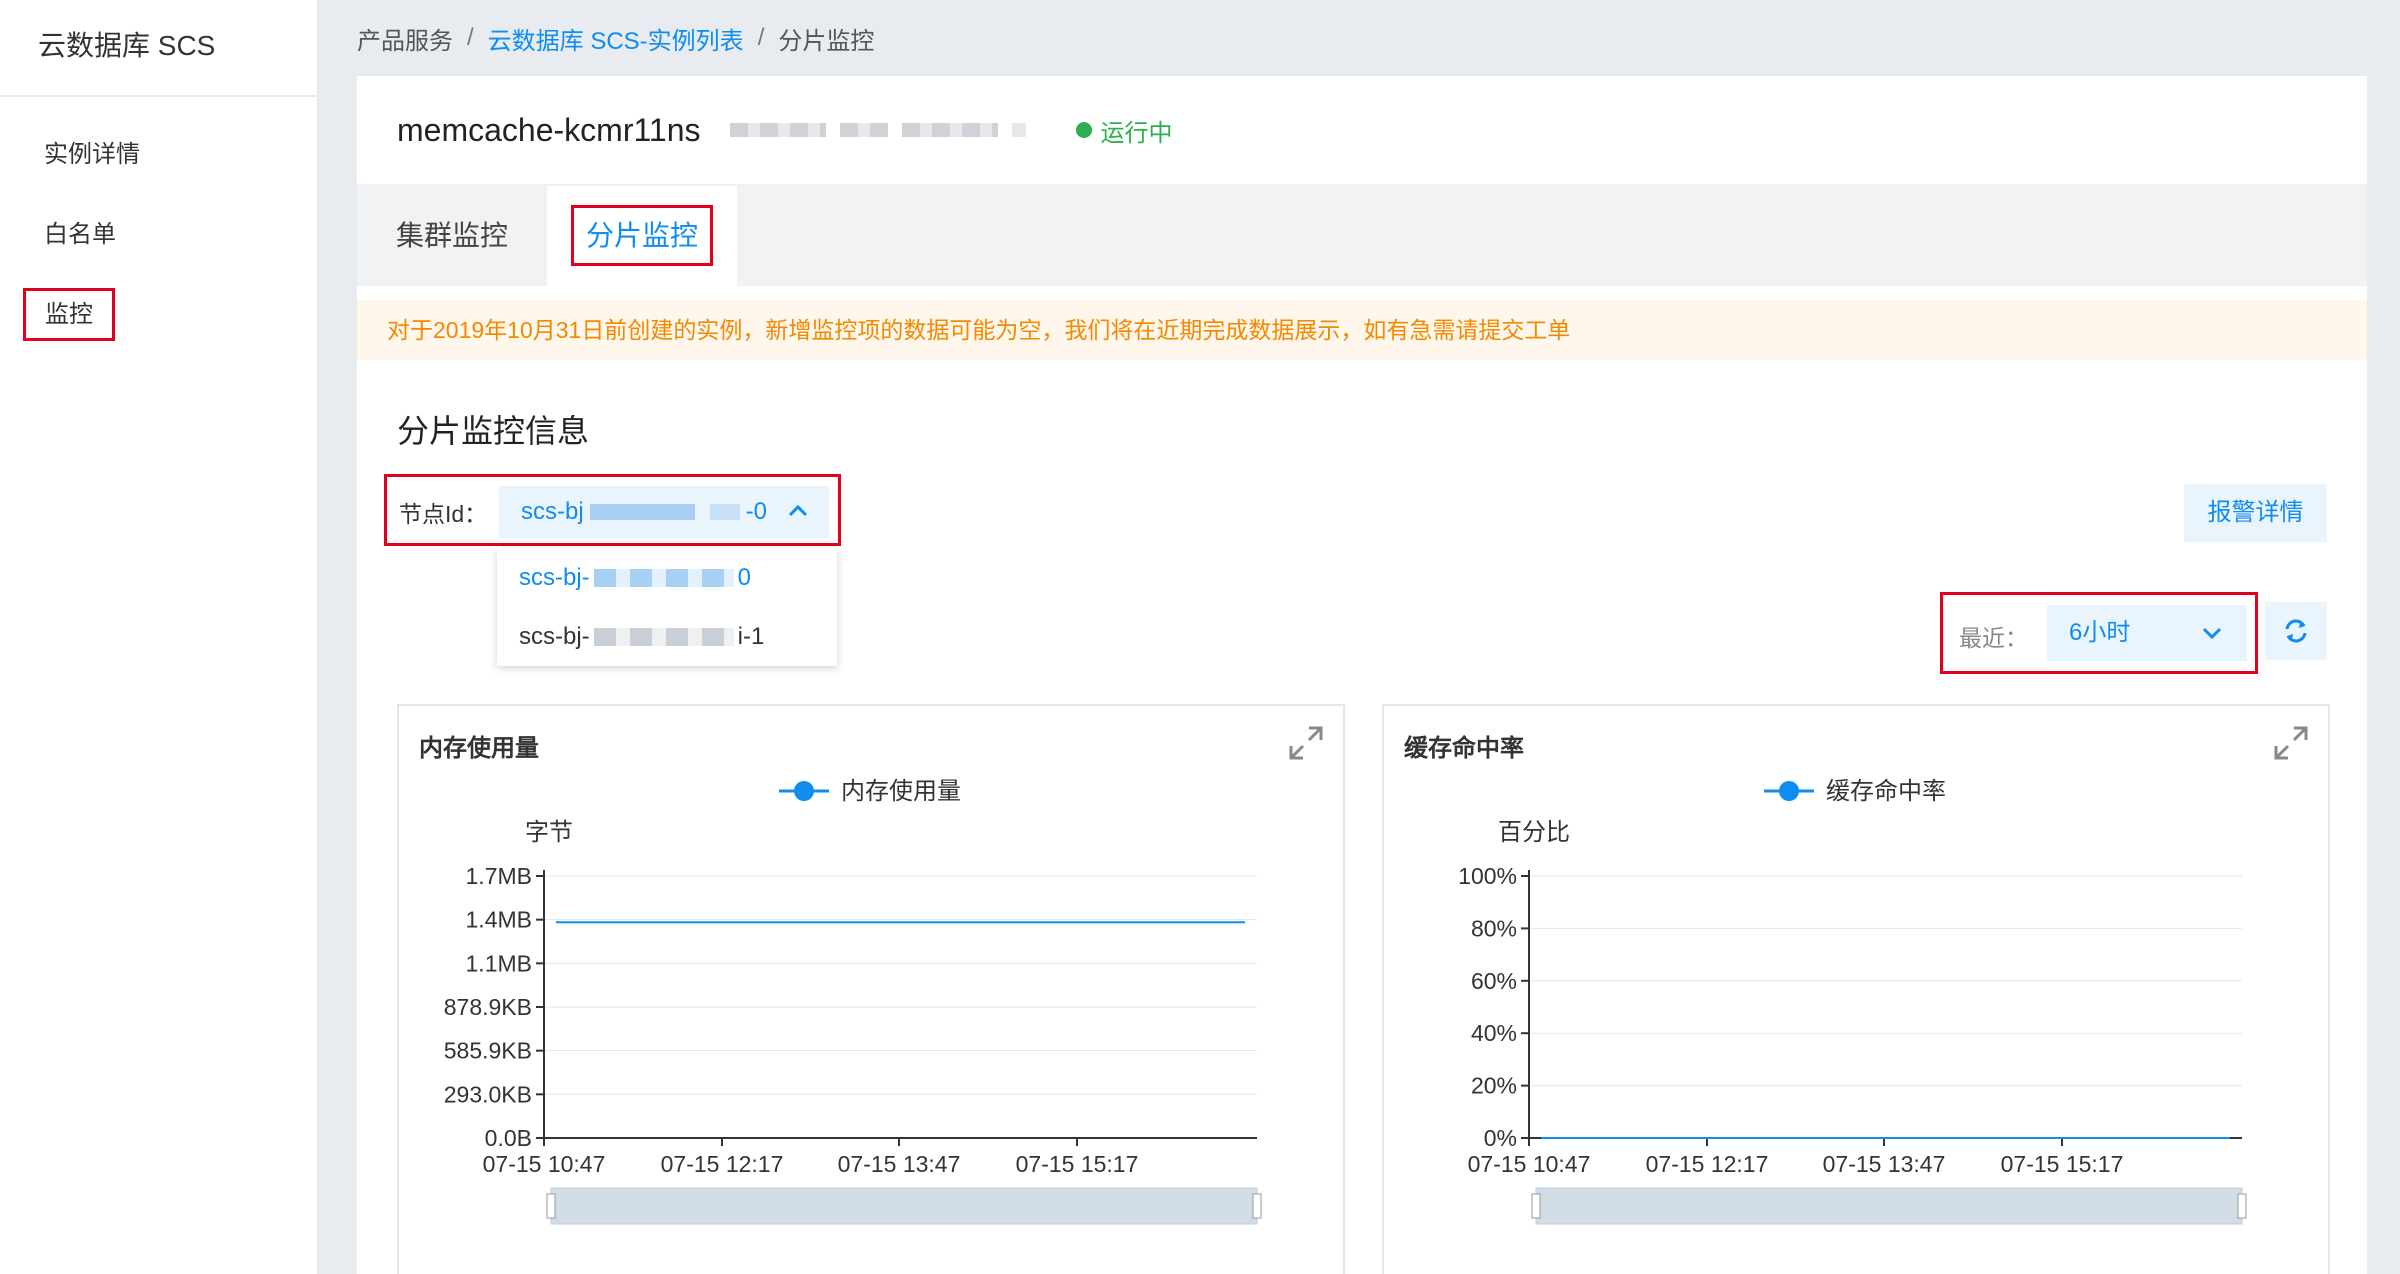 The image size is (2400, 1274). What do you see at coordinates (158, 235) in the screenshot?
I see `sidebar-item-whitelist: 白名单` at bounding box center [158, 235].